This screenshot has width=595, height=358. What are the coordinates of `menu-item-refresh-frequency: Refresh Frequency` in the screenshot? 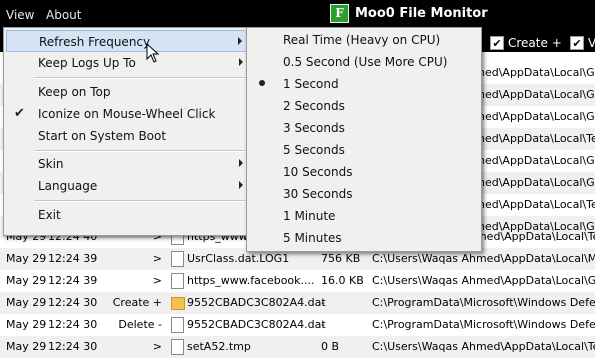 It's located at (128, 41).